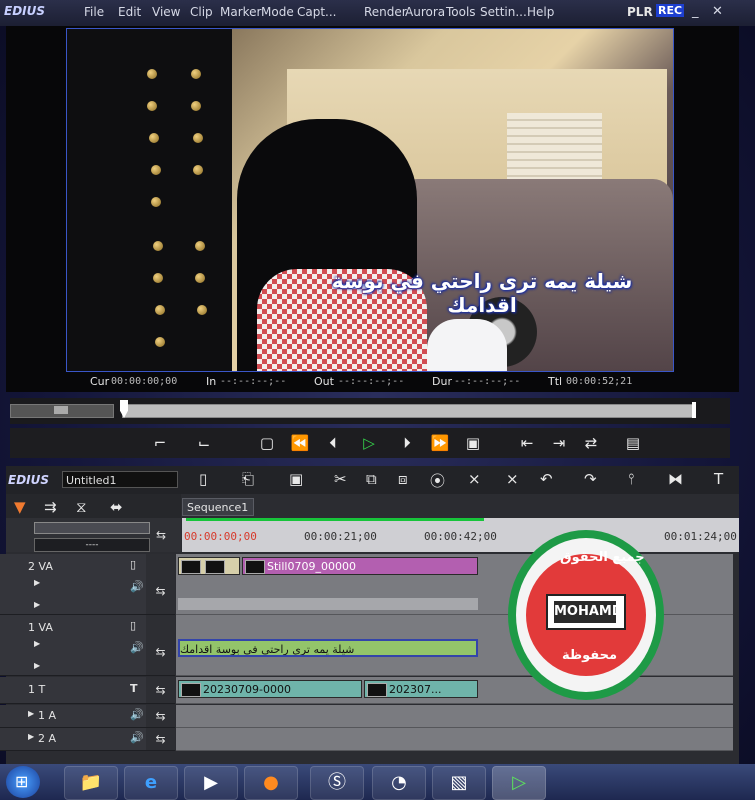 This screenshot has height=800, width=755. Describe the element at coordinates (437, 480) in the screenshot. I see `link-icon: ⦿` at that location.